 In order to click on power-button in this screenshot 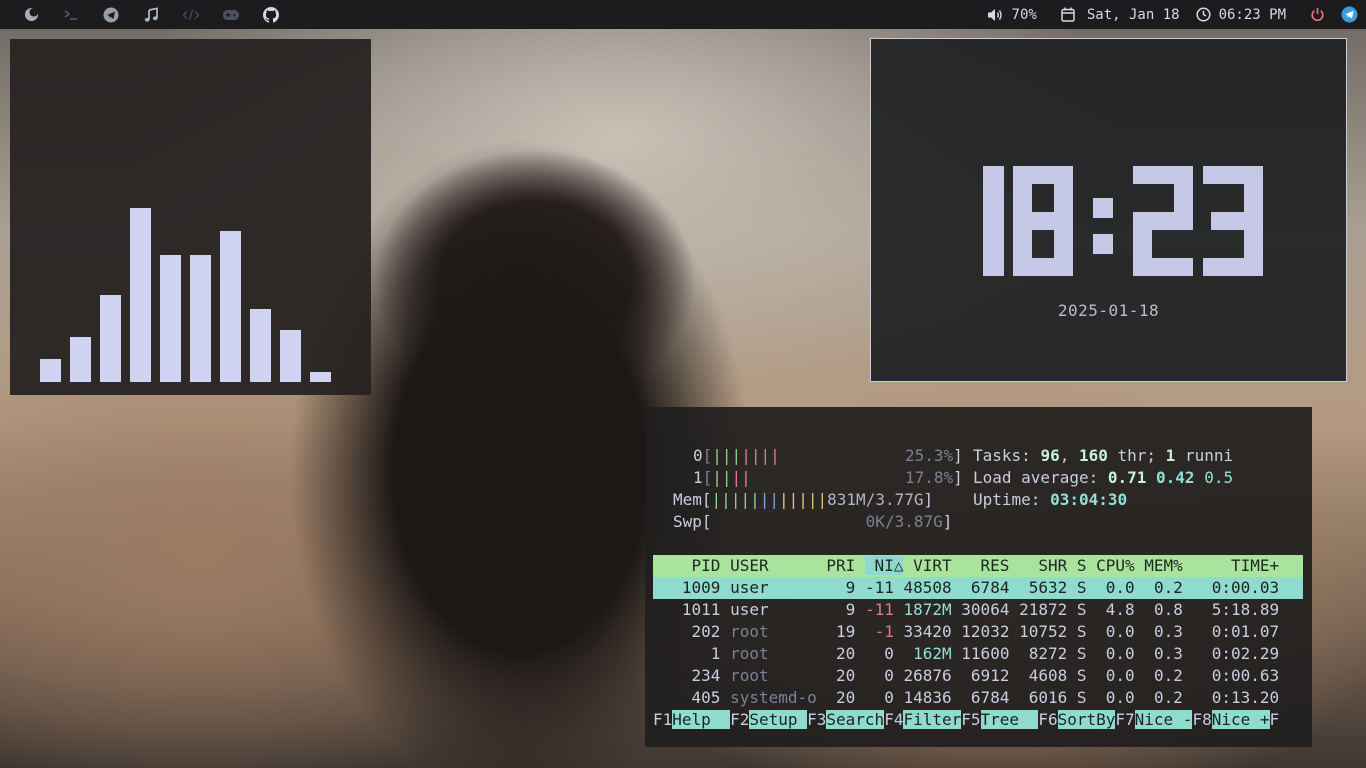, I will do `click(1321, 14)`.